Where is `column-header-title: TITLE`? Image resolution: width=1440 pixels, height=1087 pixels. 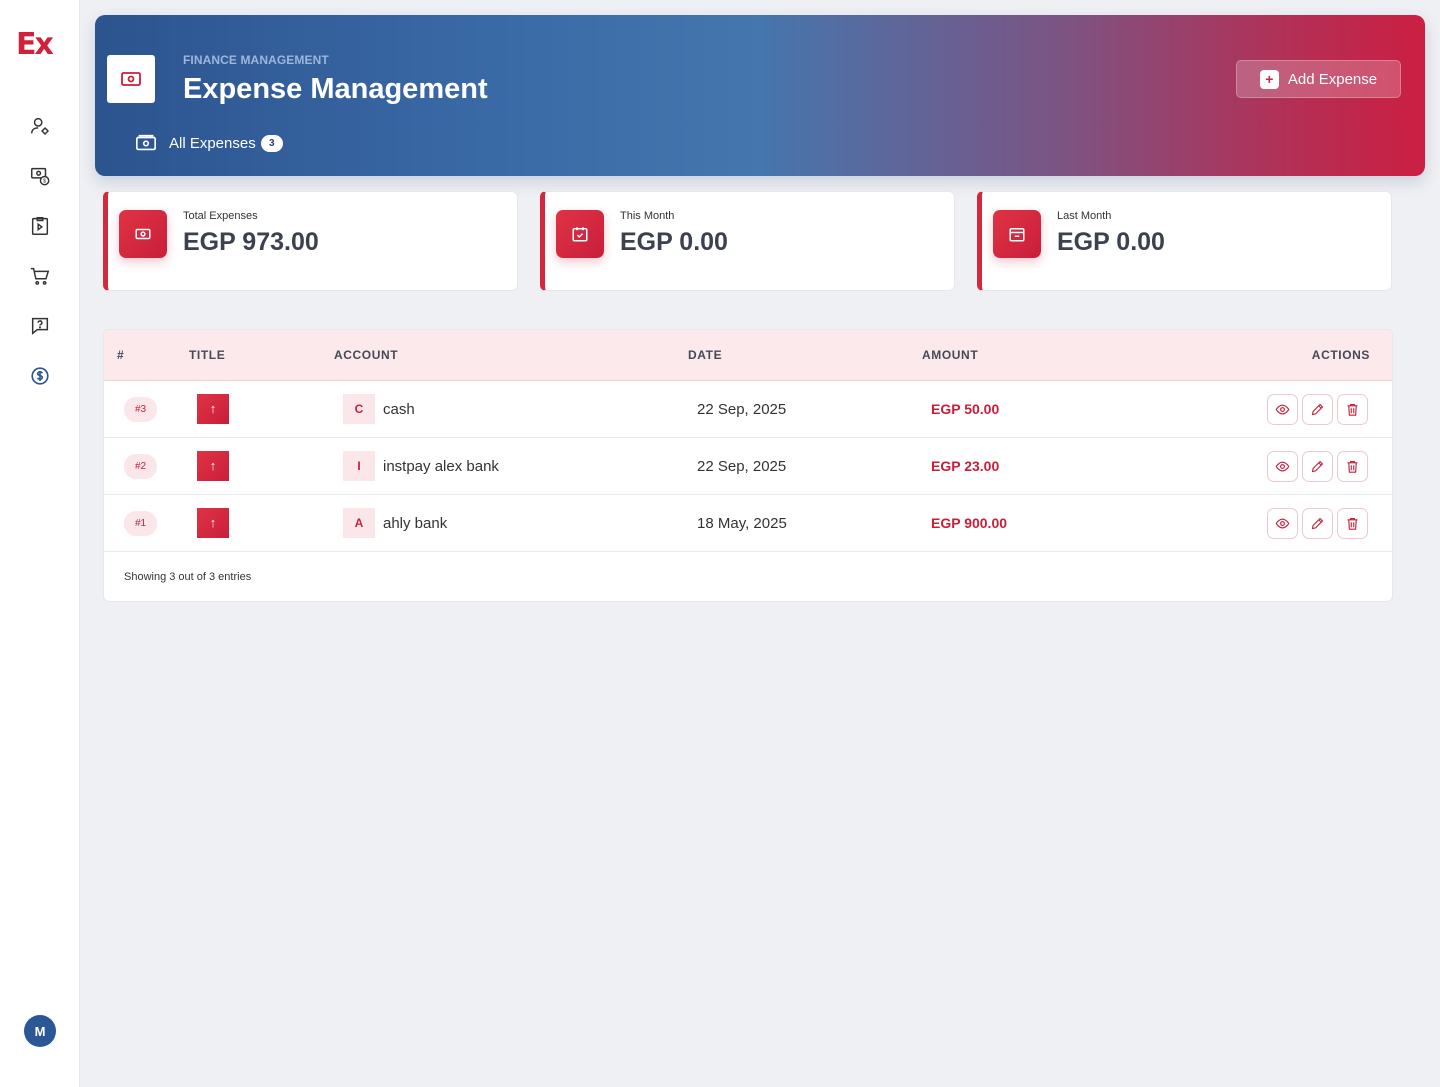 column-header-title: TITLE is located at coordinates (207, 355).